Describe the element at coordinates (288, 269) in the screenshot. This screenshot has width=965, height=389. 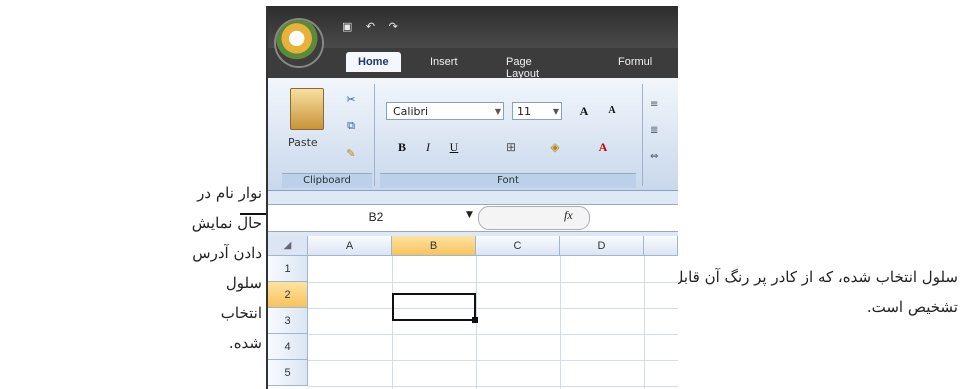
I see `row-header-1: 1` at that location.